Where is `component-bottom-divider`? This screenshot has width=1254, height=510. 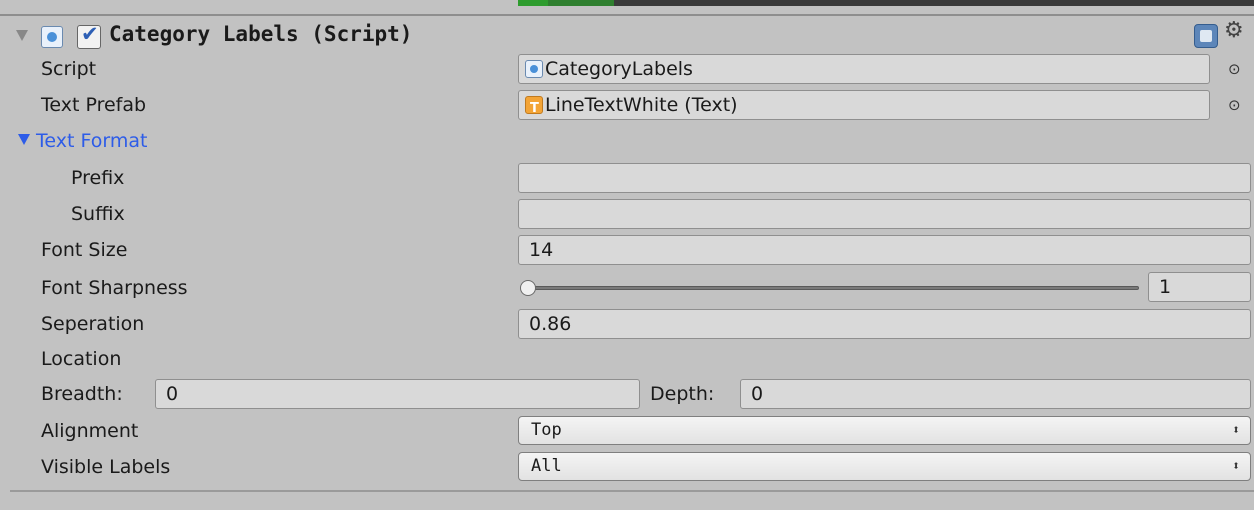
component-bottom-divider is located at coordinates (632, 491).